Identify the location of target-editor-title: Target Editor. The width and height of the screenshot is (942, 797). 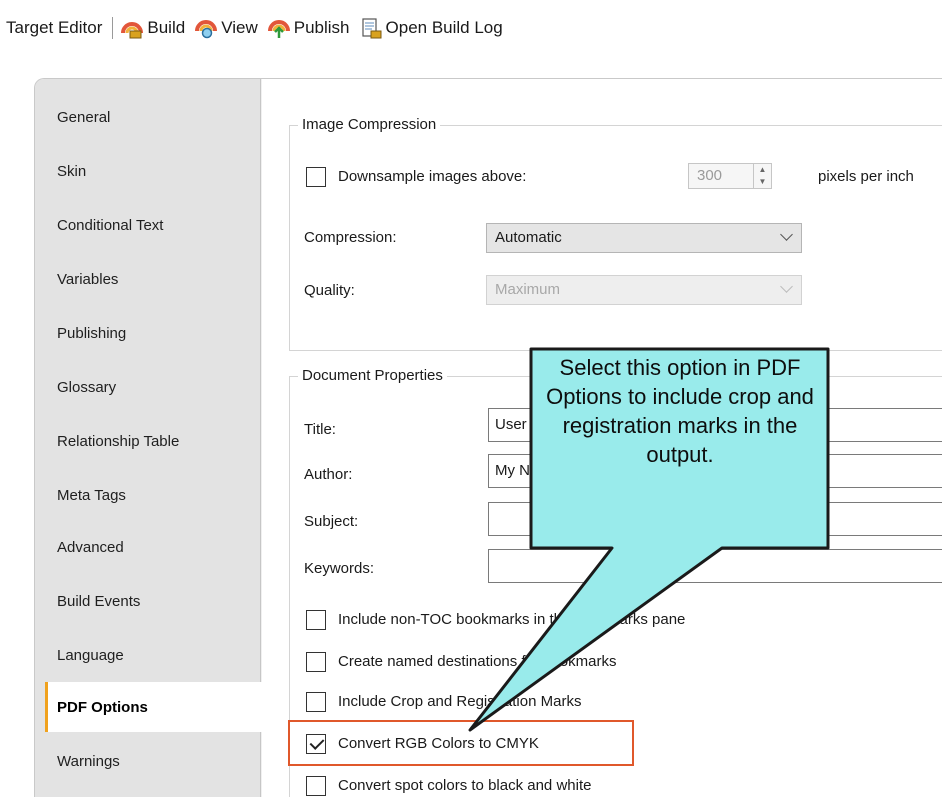
(54, 27).